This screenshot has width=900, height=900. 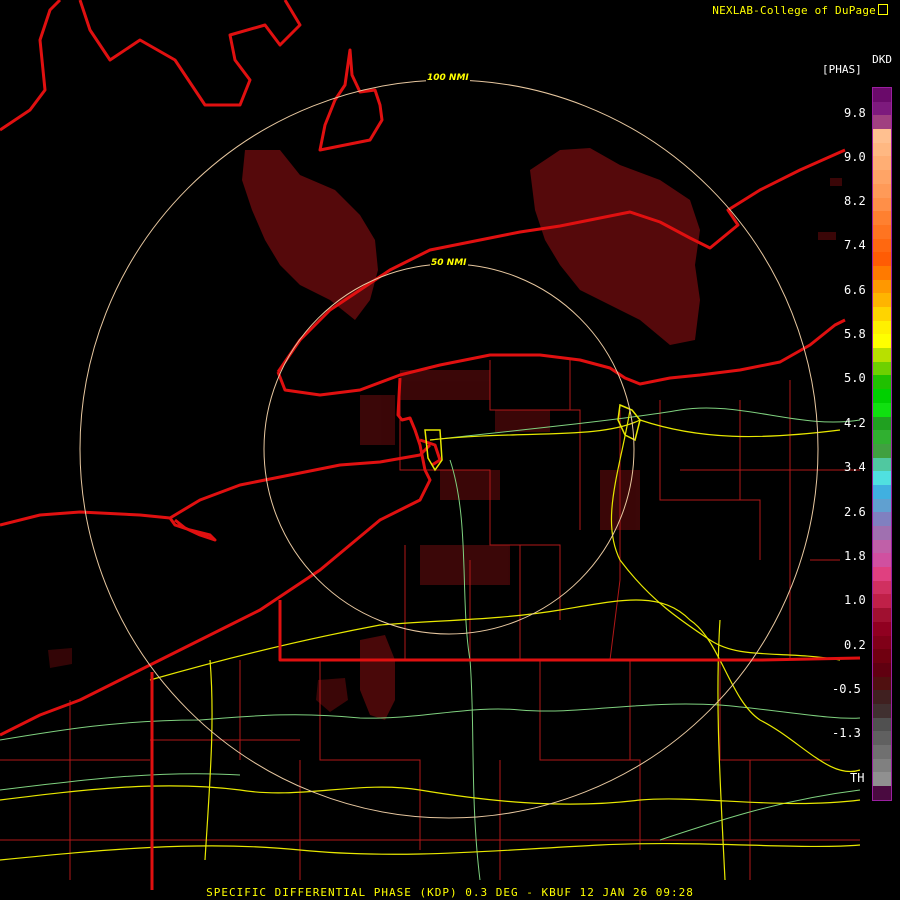 I want to click on color-scale-tick-label: 5.8, so click(x=855, y=334).